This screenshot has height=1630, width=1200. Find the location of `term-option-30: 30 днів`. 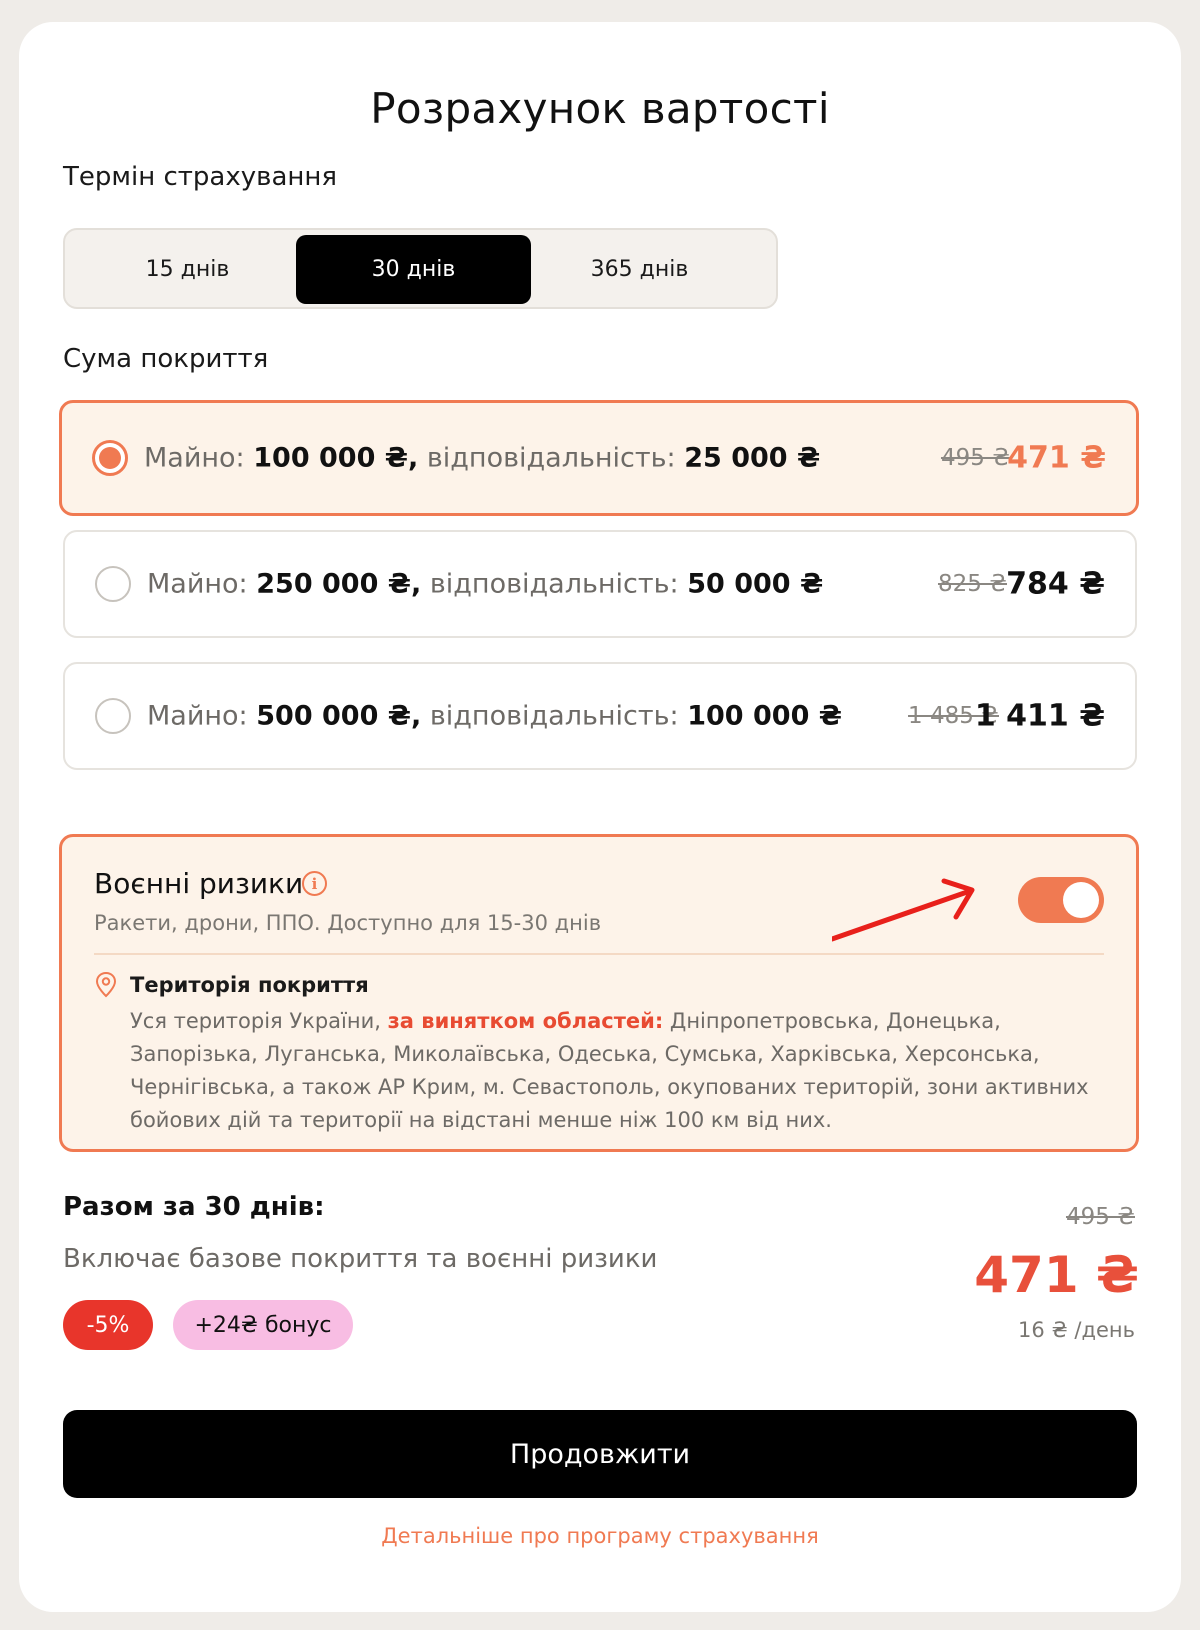

term-option-30: 30 днів is located at coordinates (413, 269).